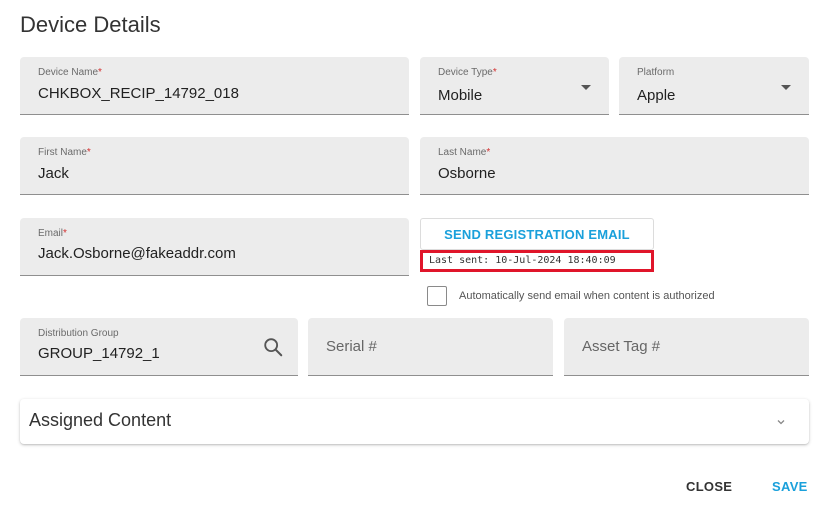 The width and height of the screenshot is (825, 508). Describe the element at coordinates (414, 421) in the screenshot. I see `assigned-content-panel: Assigned Content` at that location.